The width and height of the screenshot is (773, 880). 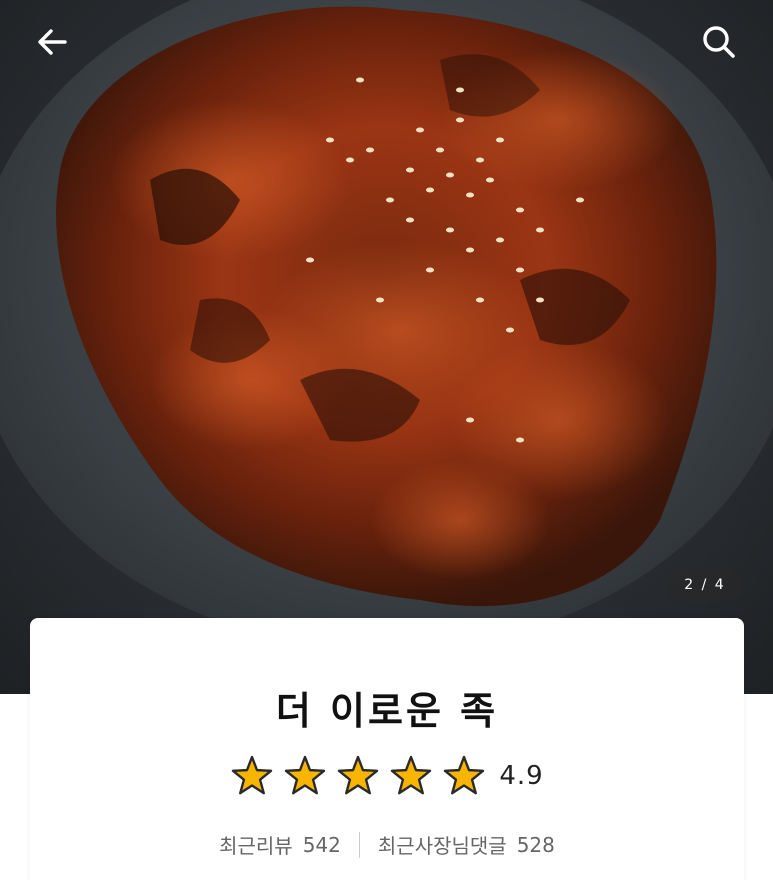 I want to click on star-rating, so click(x=362, y=776).